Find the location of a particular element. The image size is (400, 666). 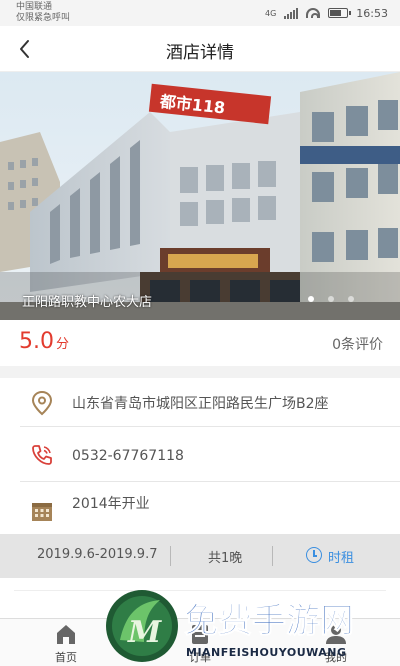

clock-icon is located at coordinates (314, 555).